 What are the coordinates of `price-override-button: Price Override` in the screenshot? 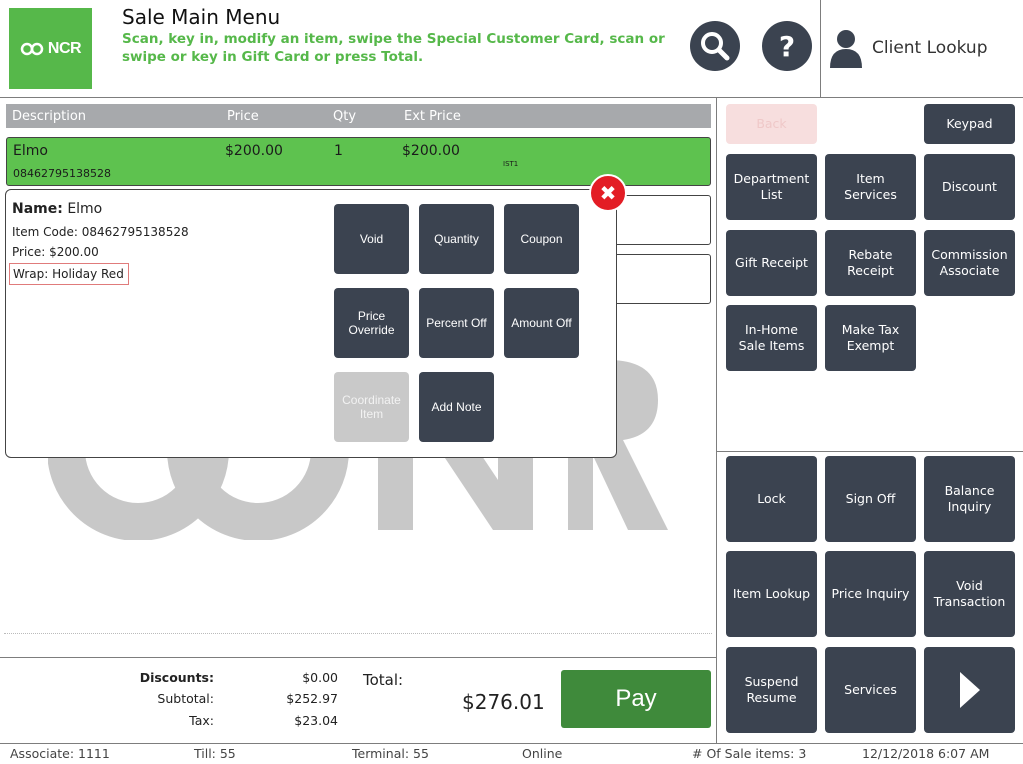 It's located at (371, 323).